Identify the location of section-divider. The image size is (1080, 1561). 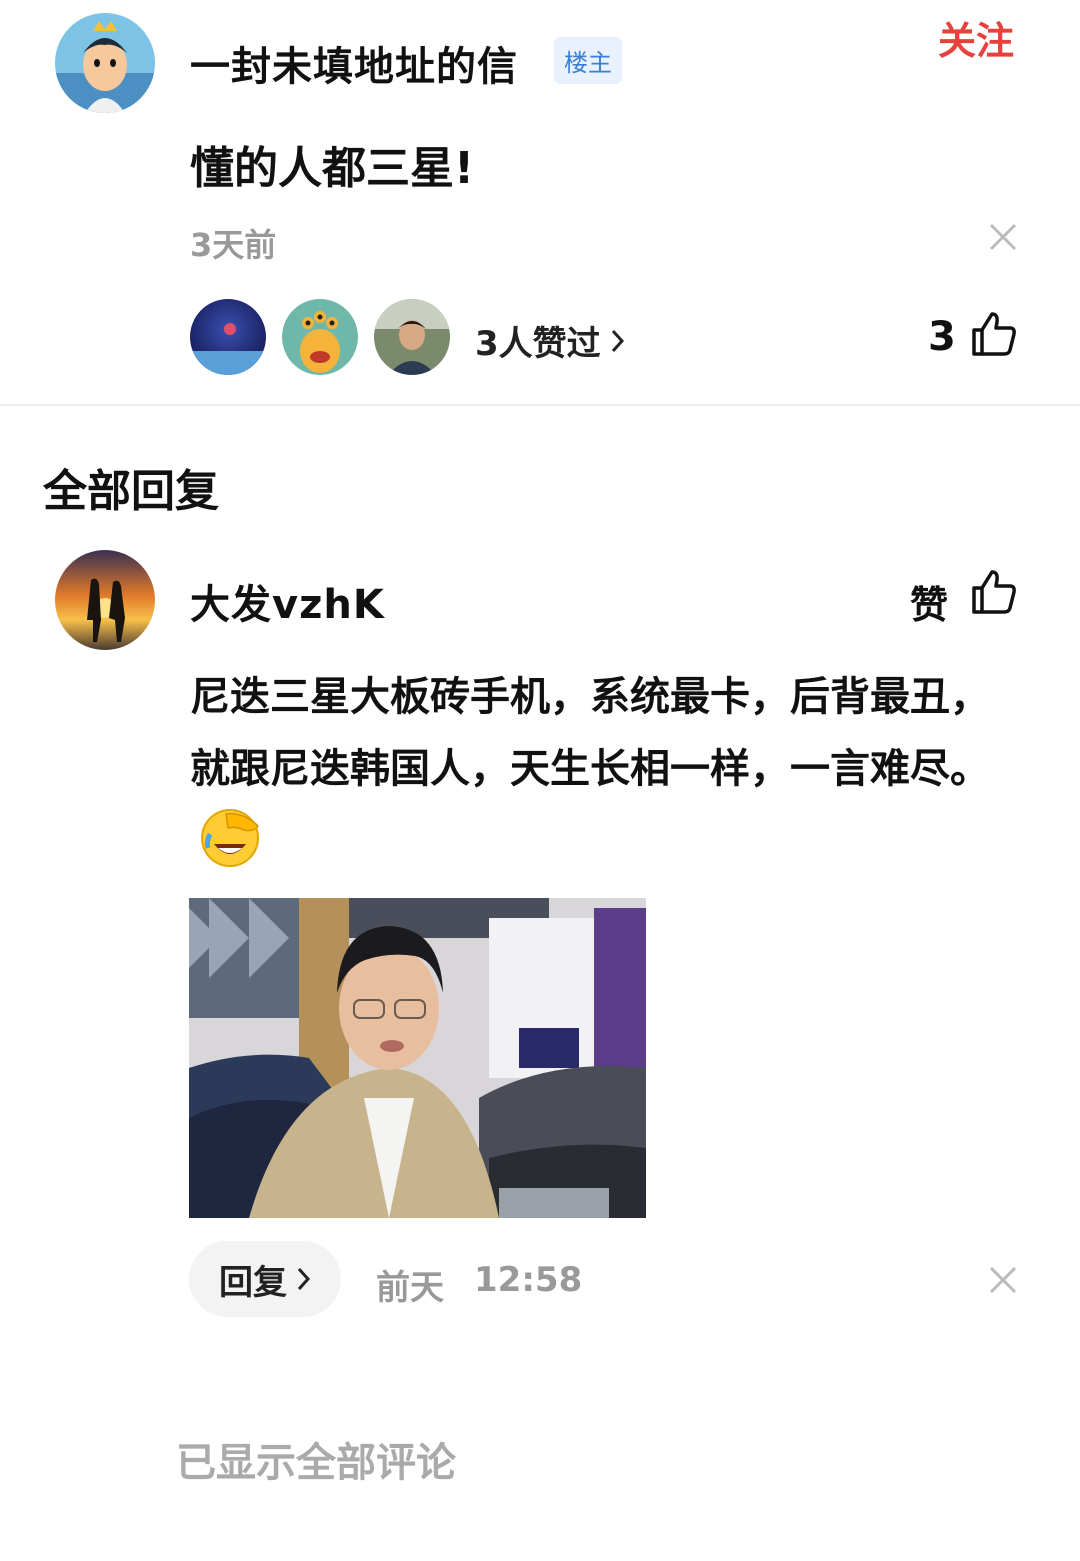
(540, 405).